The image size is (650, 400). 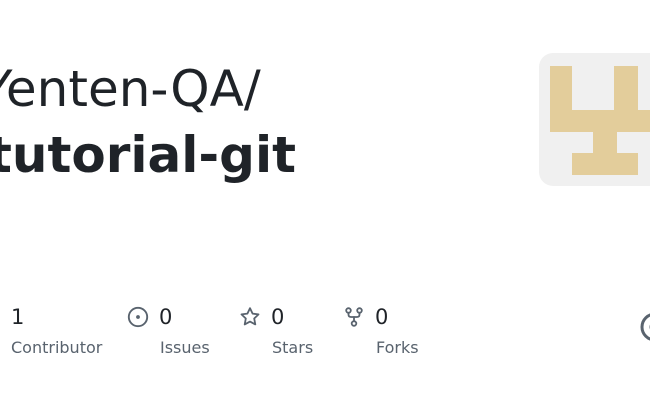 What do you see at coordinates (600, 120) in the screenshot?
I see `identicon-icon` at bounding box center [600, 120].